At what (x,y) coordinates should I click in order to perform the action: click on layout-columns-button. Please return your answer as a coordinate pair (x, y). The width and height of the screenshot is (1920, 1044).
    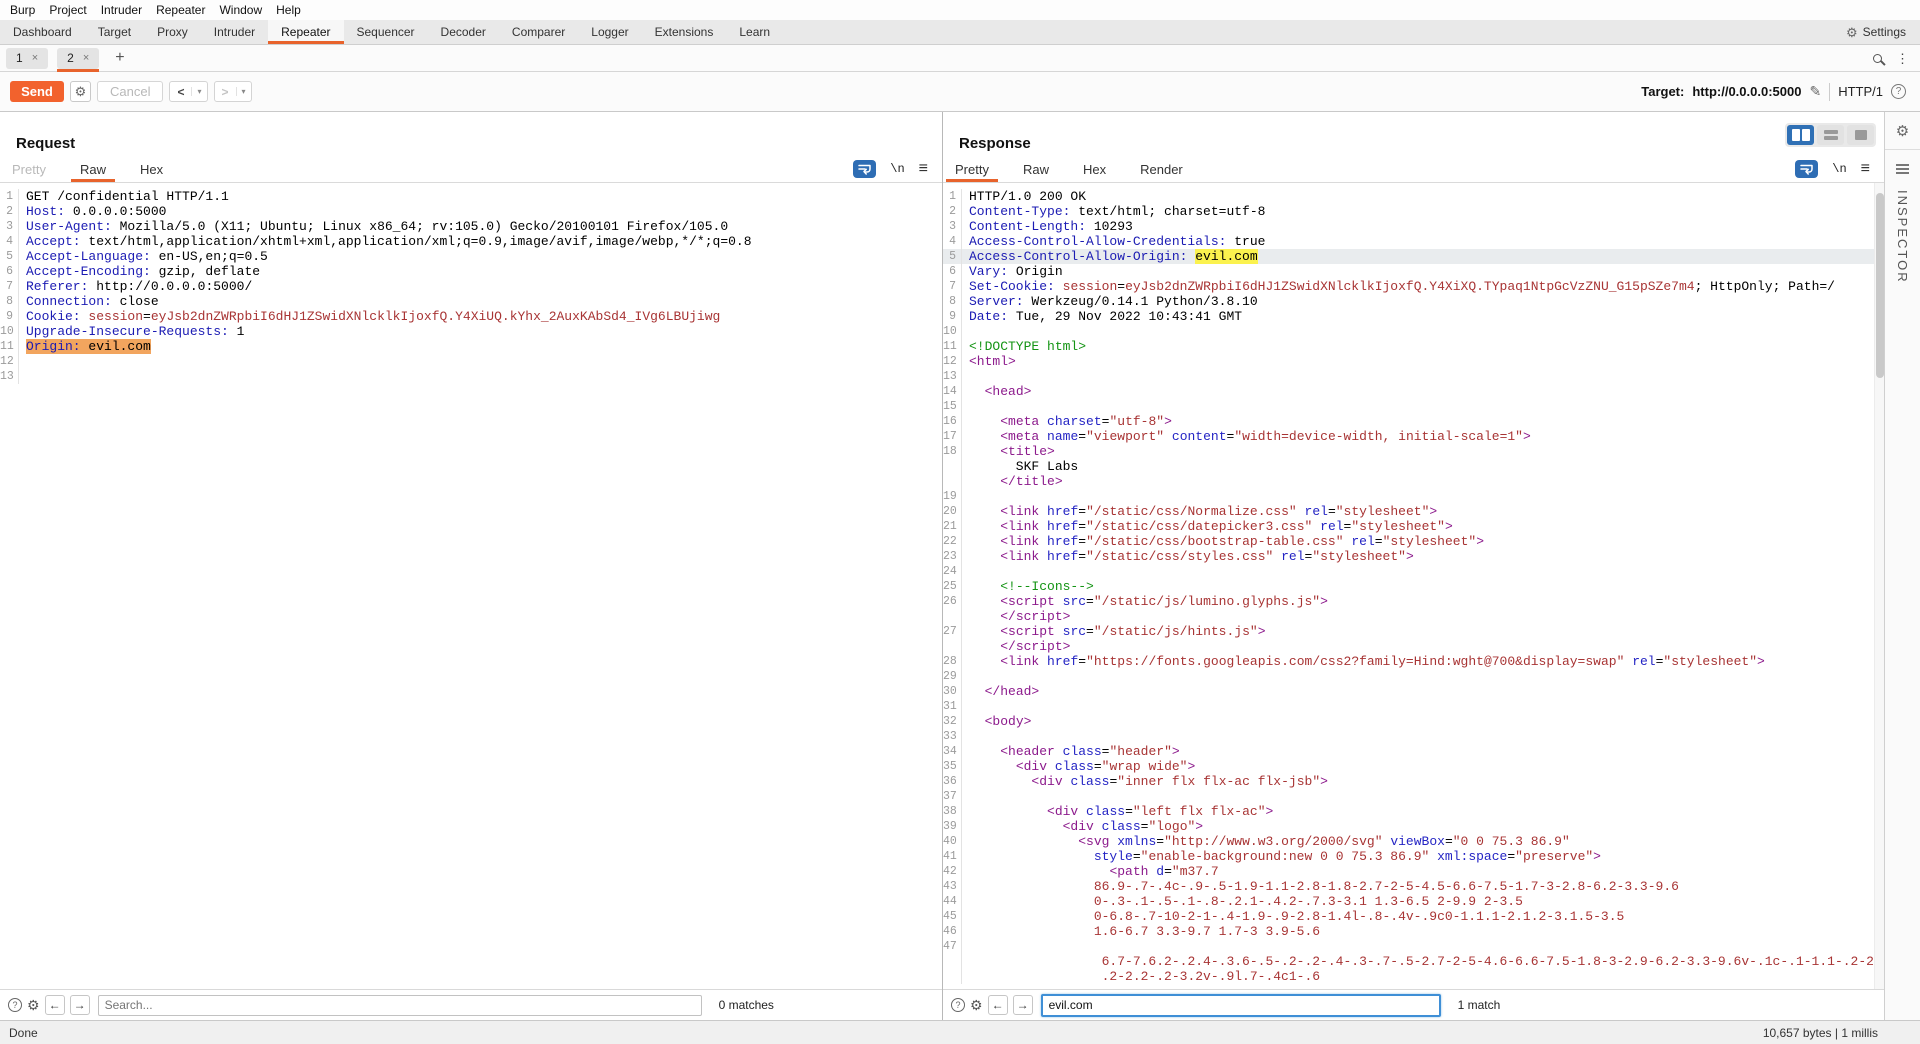
    Looking at the image, I should click on (1800, 135).